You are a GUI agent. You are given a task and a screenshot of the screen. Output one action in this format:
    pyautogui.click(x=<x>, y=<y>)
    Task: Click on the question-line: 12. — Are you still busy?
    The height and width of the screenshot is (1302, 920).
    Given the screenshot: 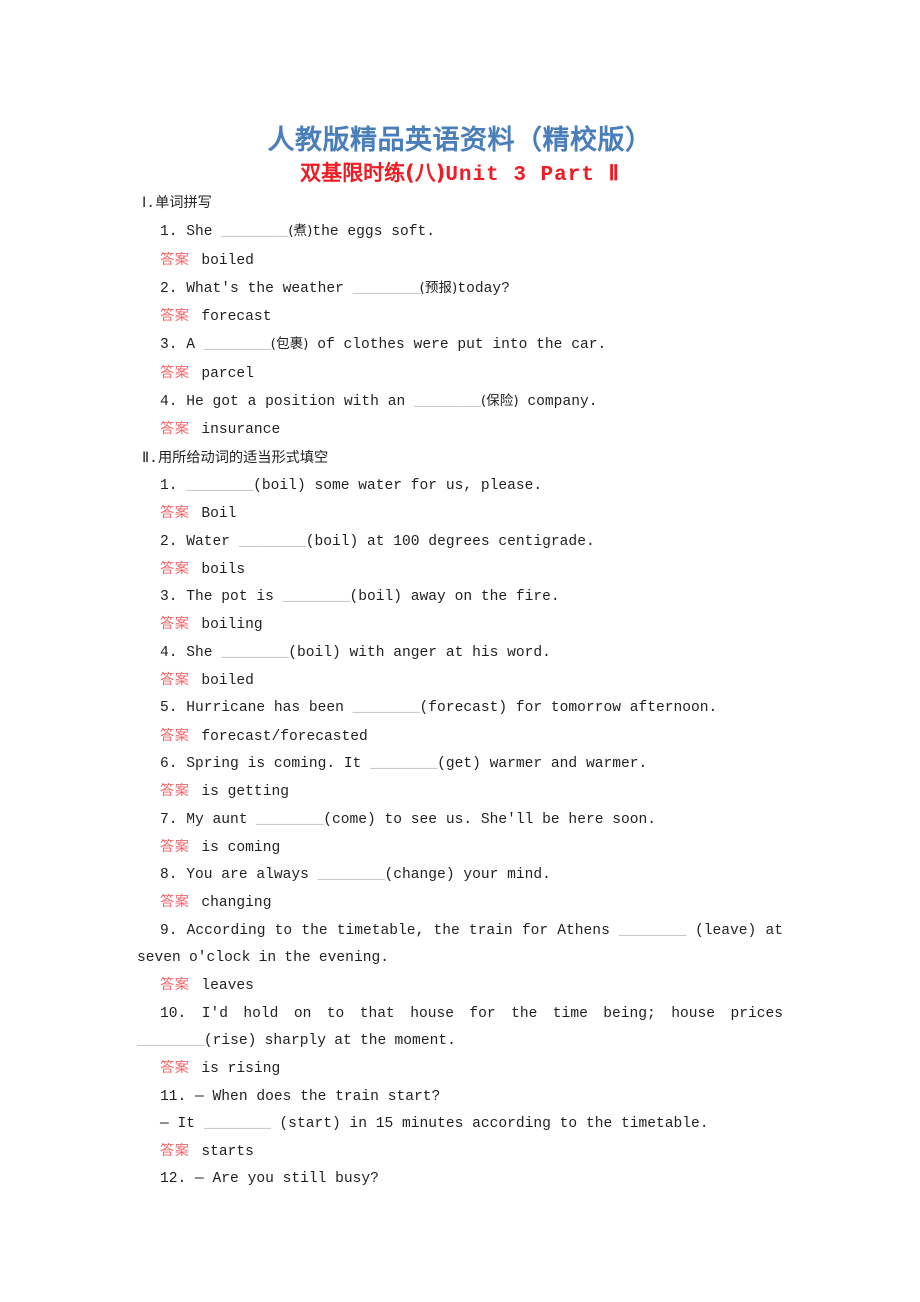 What is the action you would take?
    pyautogui.click(x=460, y=1179)
    